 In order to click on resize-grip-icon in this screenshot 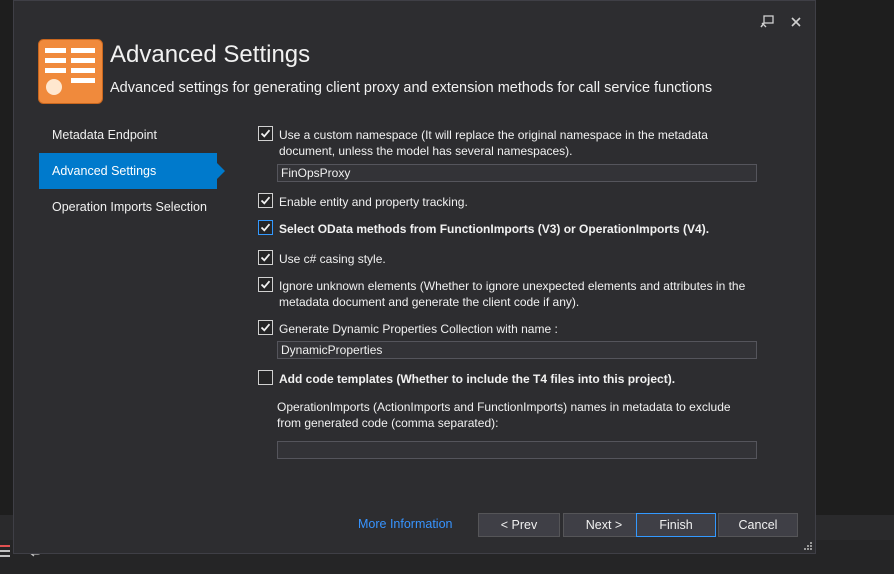, I will do `click(808, 546)`.